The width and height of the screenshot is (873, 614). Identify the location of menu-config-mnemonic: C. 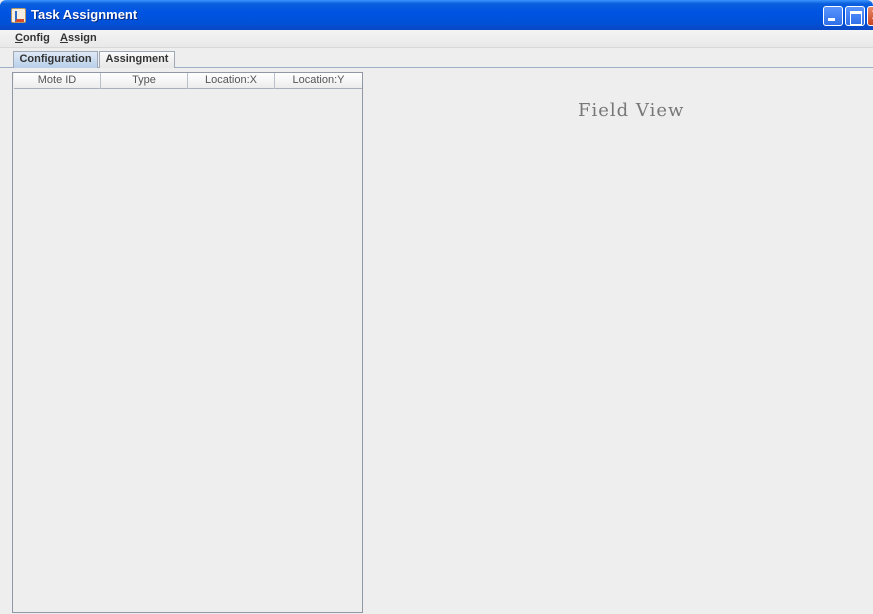
(19, 38).